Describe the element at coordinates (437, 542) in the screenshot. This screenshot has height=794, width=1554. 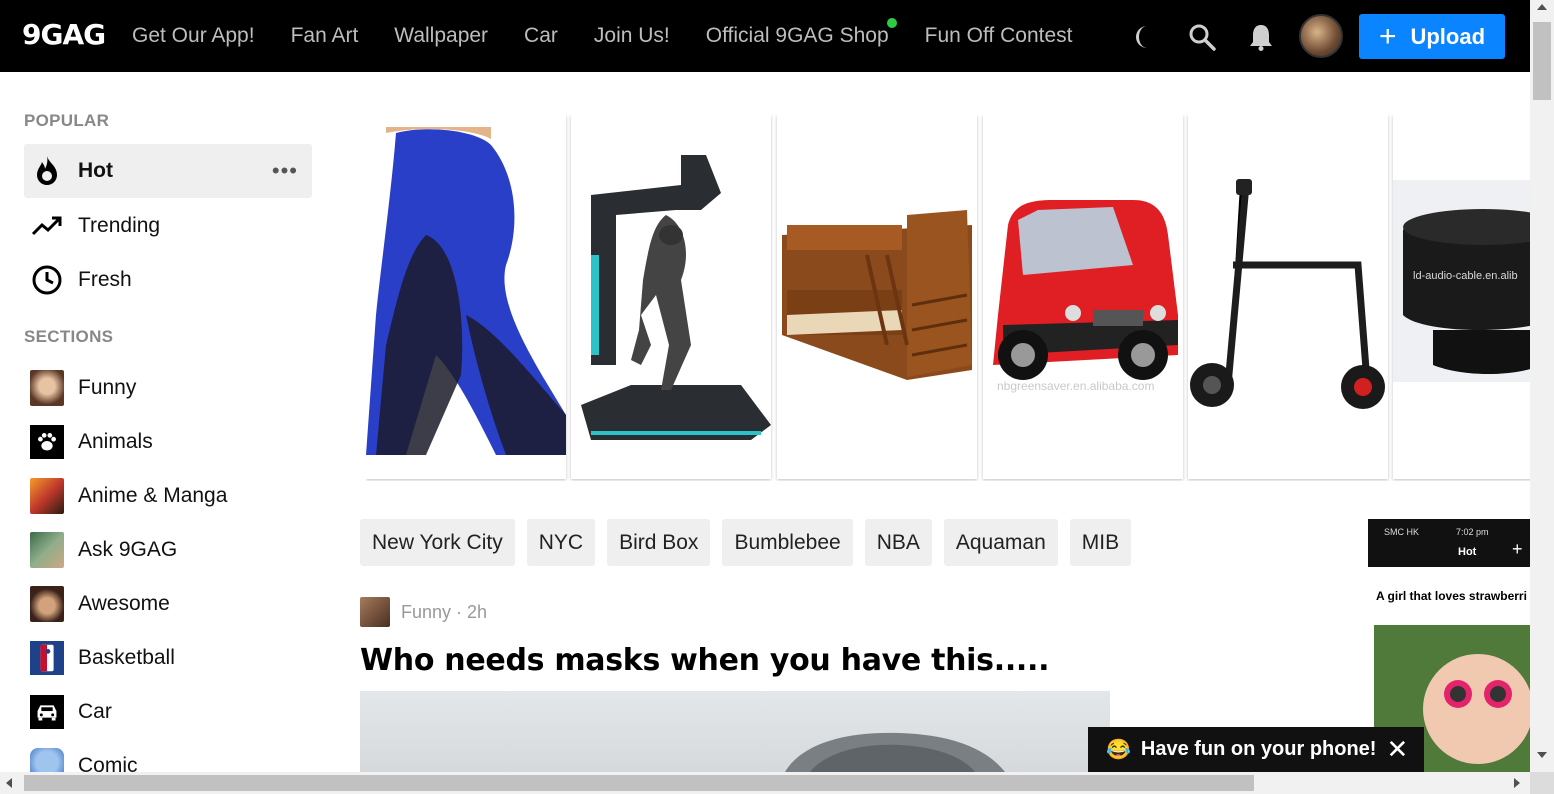
I see `tag-chip: New York City` at that location.